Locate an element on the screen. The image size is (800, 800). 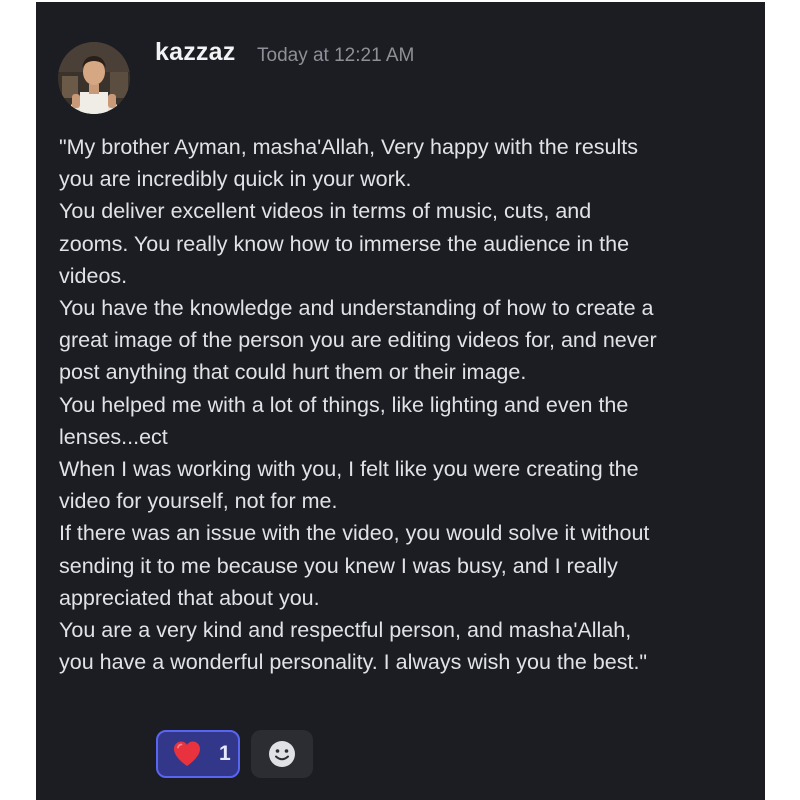
heart-reaction-button: 1 is located at coordinates (198, 754).